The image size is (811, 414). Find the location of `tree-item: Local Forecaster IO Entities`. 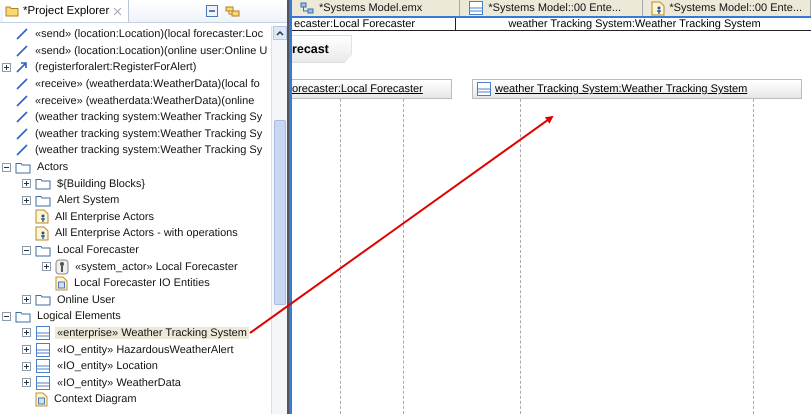

tree-item: Local Forecaster IO Entities is located at coordinates (142, 283).